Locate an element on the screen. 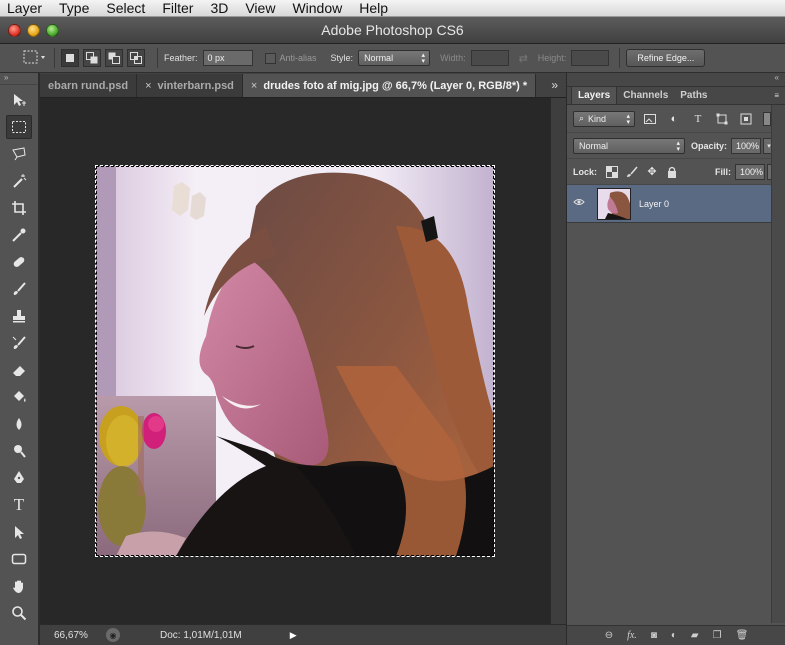  menu-view: View is located at coordinates (261, 8).